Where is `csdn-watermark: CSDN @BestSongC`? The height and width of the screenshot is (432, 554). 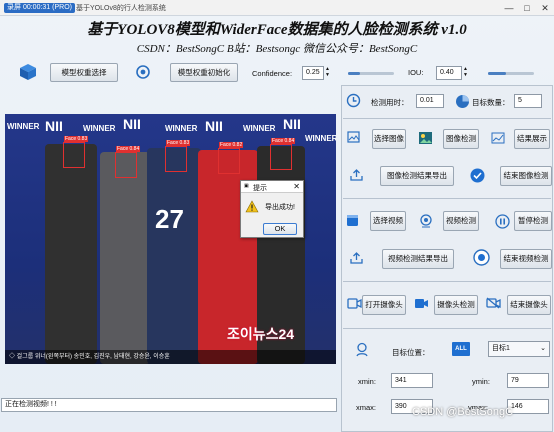
csdn-watermark: CSDN @BestSongC is located at coordinates (463, 412).